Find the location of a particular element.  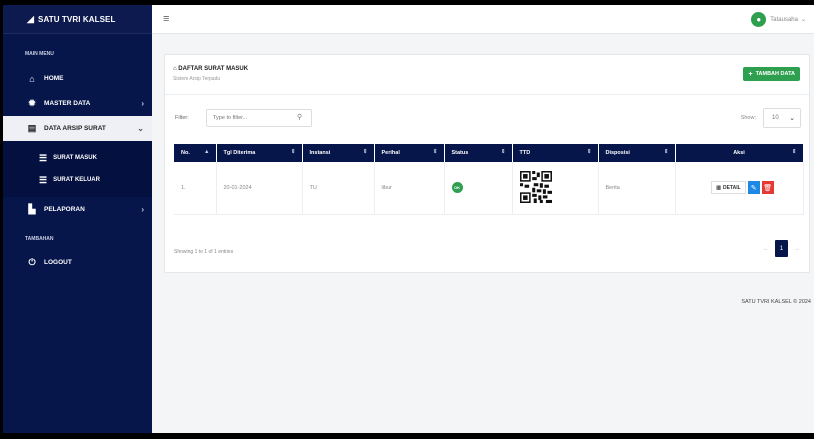

sidebar-item-logout: ⏻ LOGOUT is located at coordinates (77, 262).